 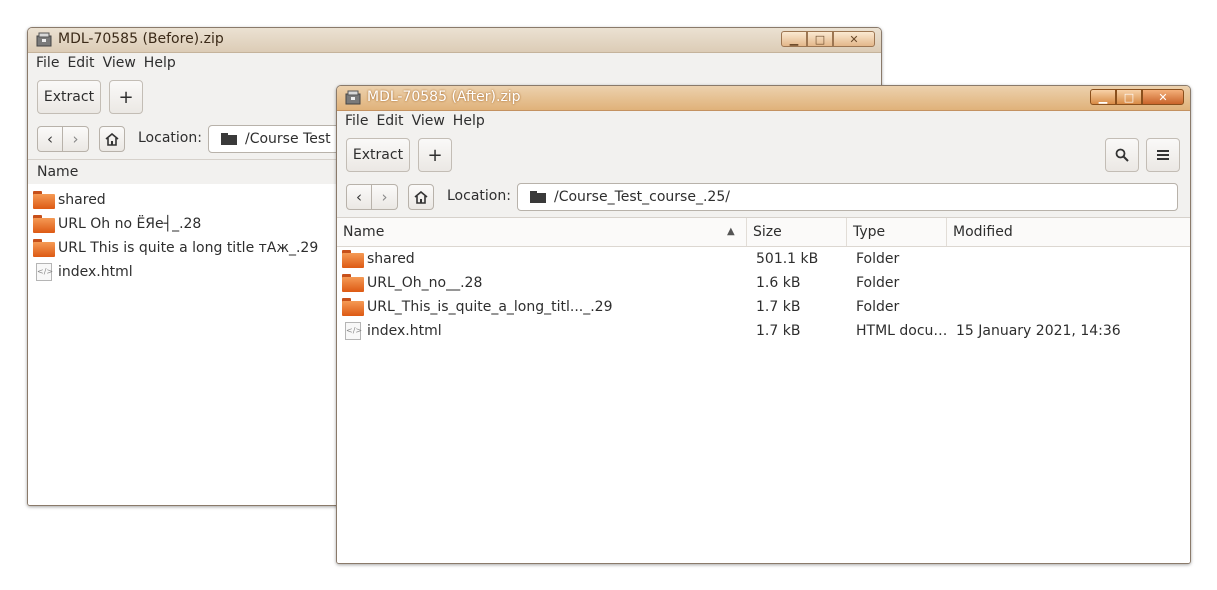 What do you see at coordinates (141, 39) in the screenshot?
I see `window-title: MDL-70585 (Before).zip` at bounding box center [141, 39].